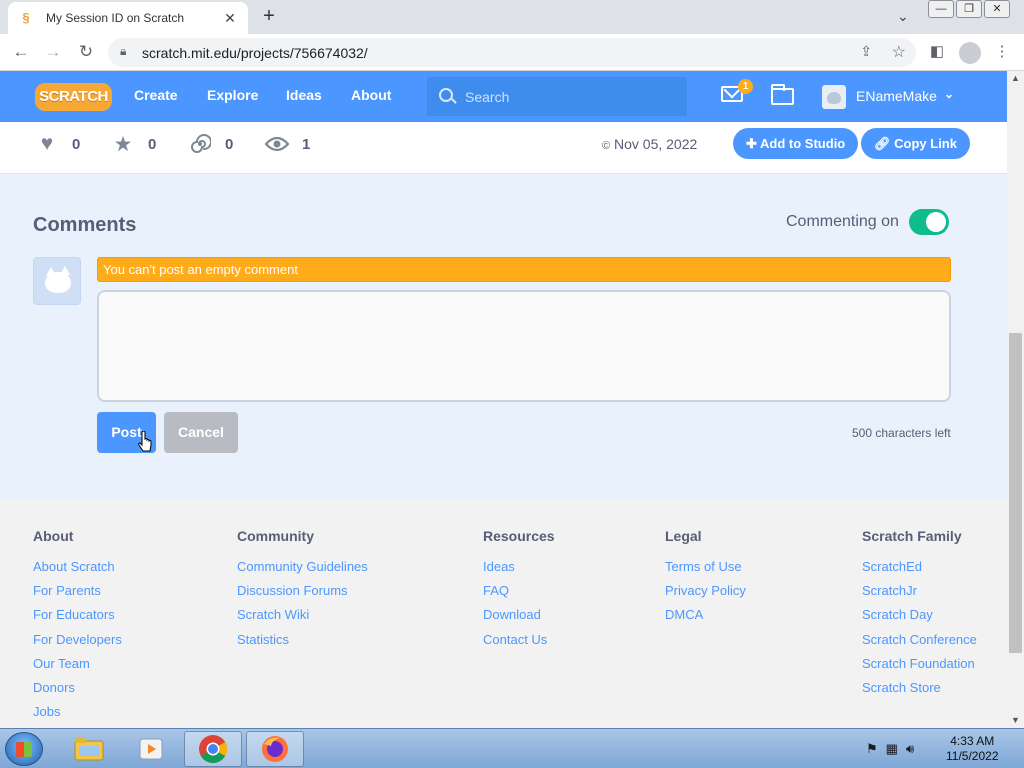 The image size is (1024, 768). What do you see at coordinates (1002, 52) in the screenshot?
I see `menu-kebab-icon: ⋮` at bounding box center [1002, 52].